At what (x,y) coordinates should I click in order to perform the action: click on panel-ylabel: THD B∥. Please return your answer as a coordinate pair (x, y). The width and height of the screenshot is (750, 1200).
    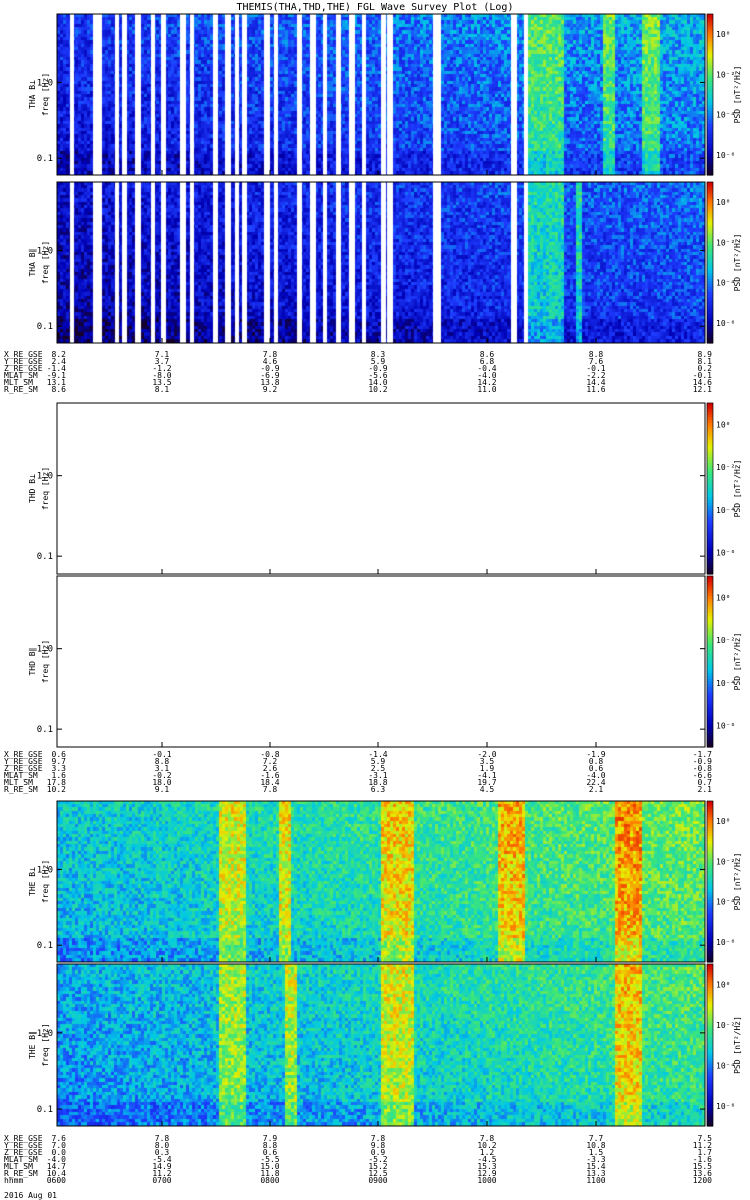
    Looking at the image, I should click on (32, 661).